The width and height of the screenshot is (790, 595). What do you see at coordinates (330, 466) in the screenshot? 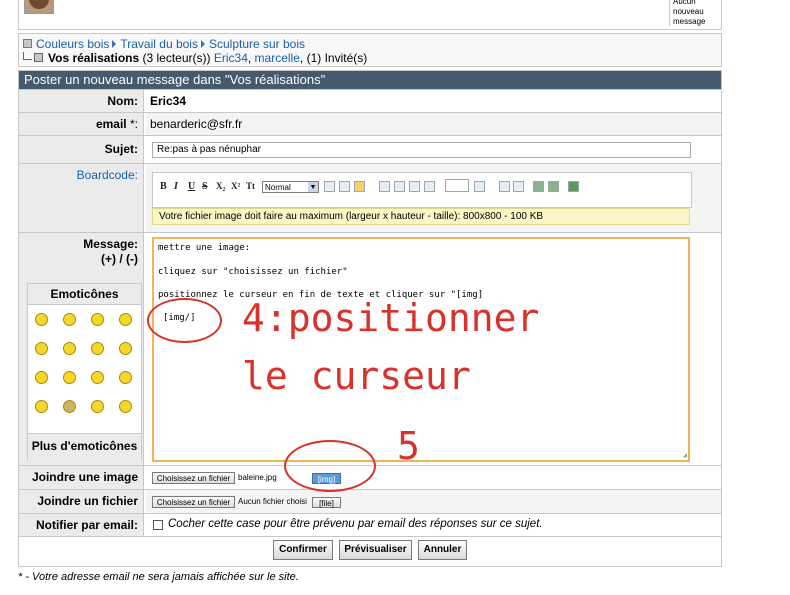
I see `annotation-circle-img-button` at bounding box center [330, 466].